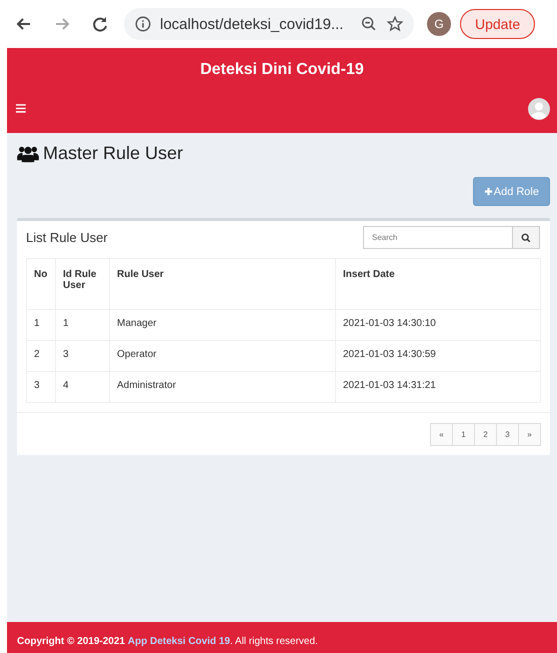 The height and width of the screenshot is (653, 557). I want to click on table-cell: 2021-01-03 14:30:10, so click(438, 325).